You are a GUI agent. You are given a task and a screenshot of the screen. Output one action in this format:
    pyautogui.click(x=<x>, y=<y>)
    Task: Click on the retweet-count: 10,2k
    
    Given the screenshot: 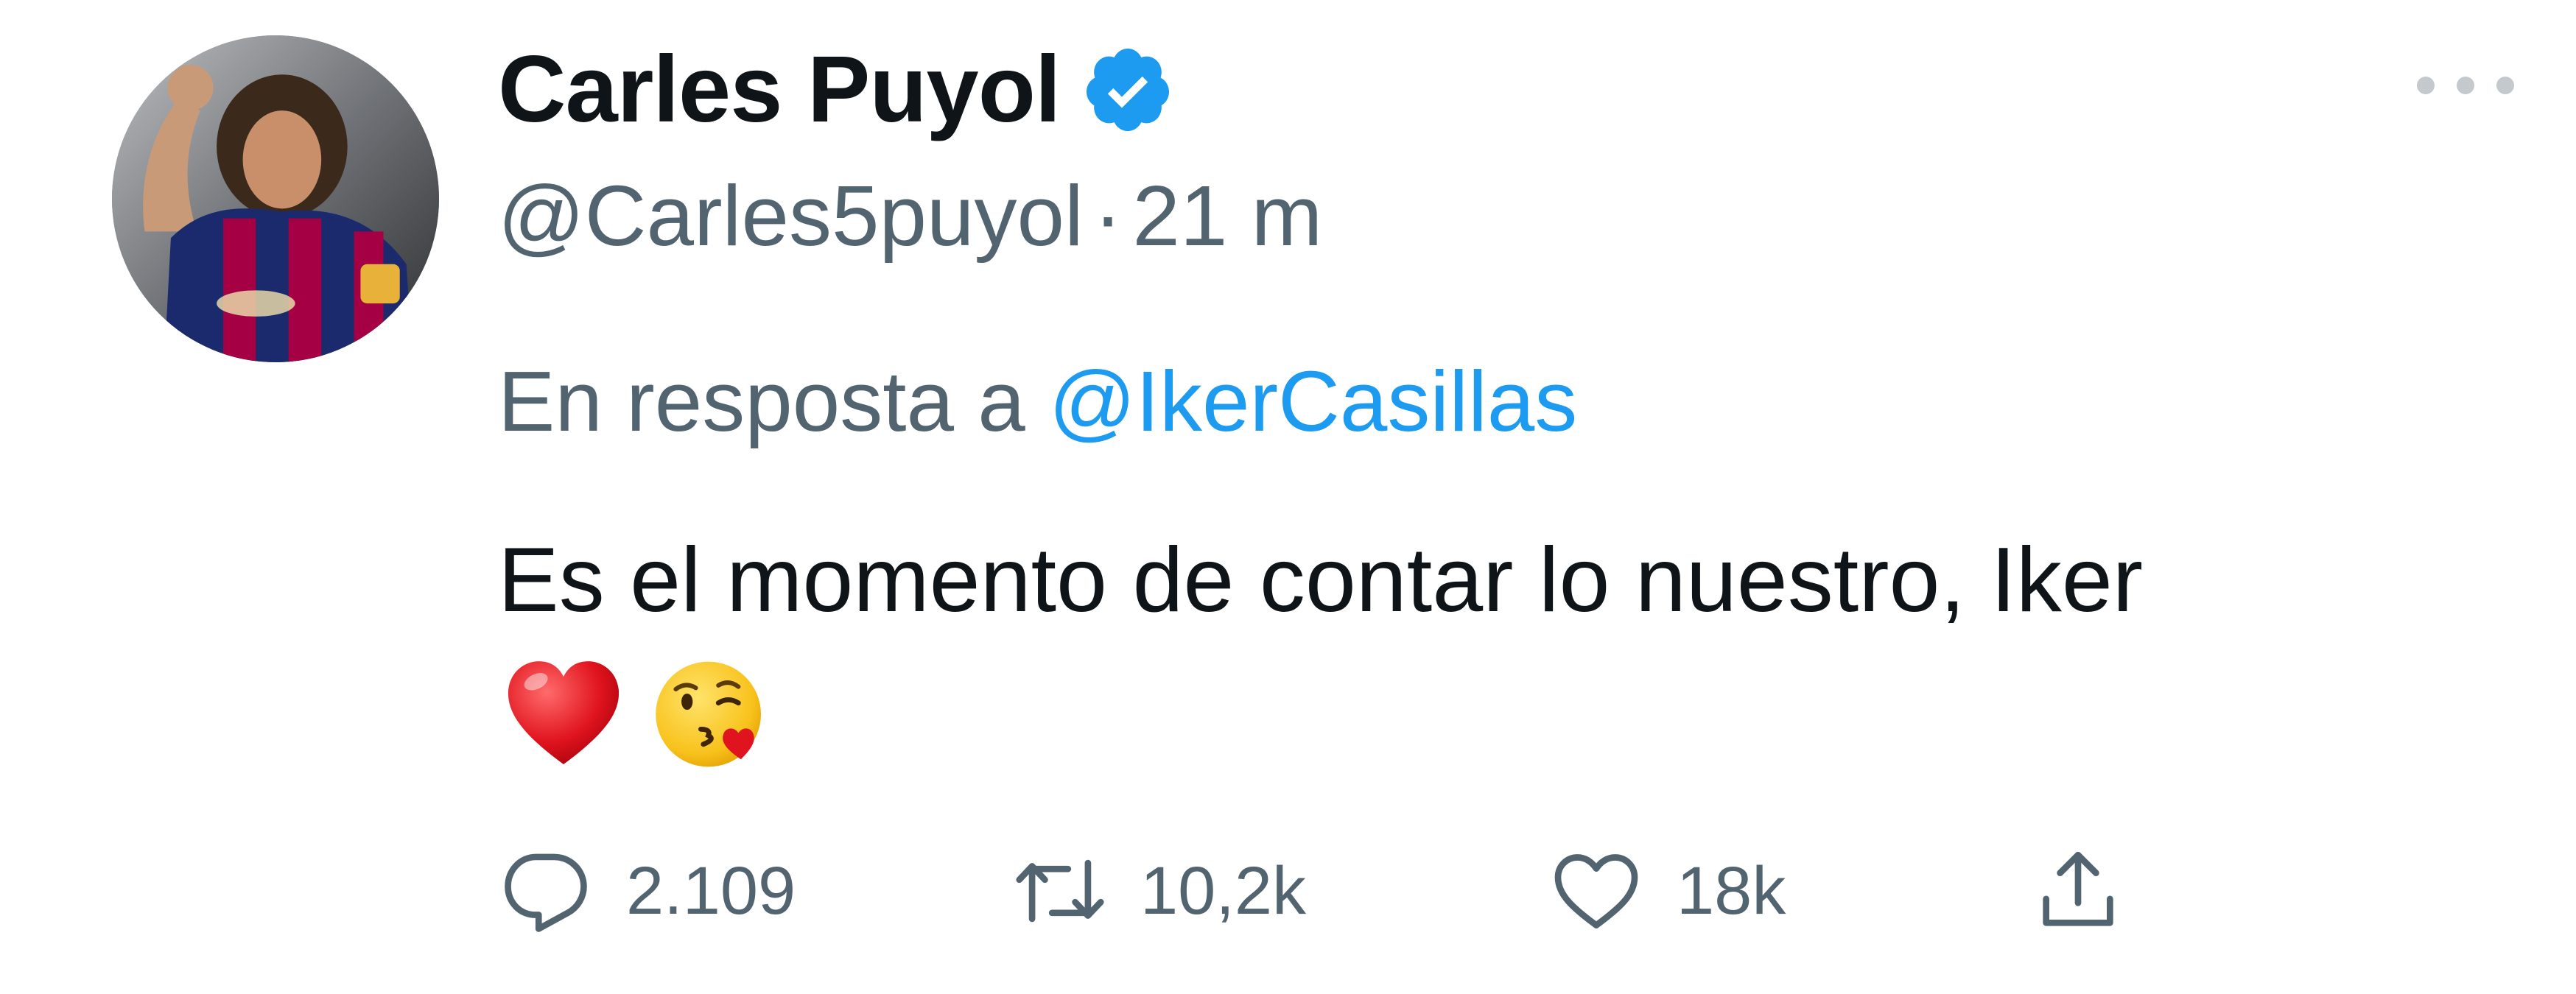 What is the action you would take?
    pyautogui.click(x=1223, y=890)
    